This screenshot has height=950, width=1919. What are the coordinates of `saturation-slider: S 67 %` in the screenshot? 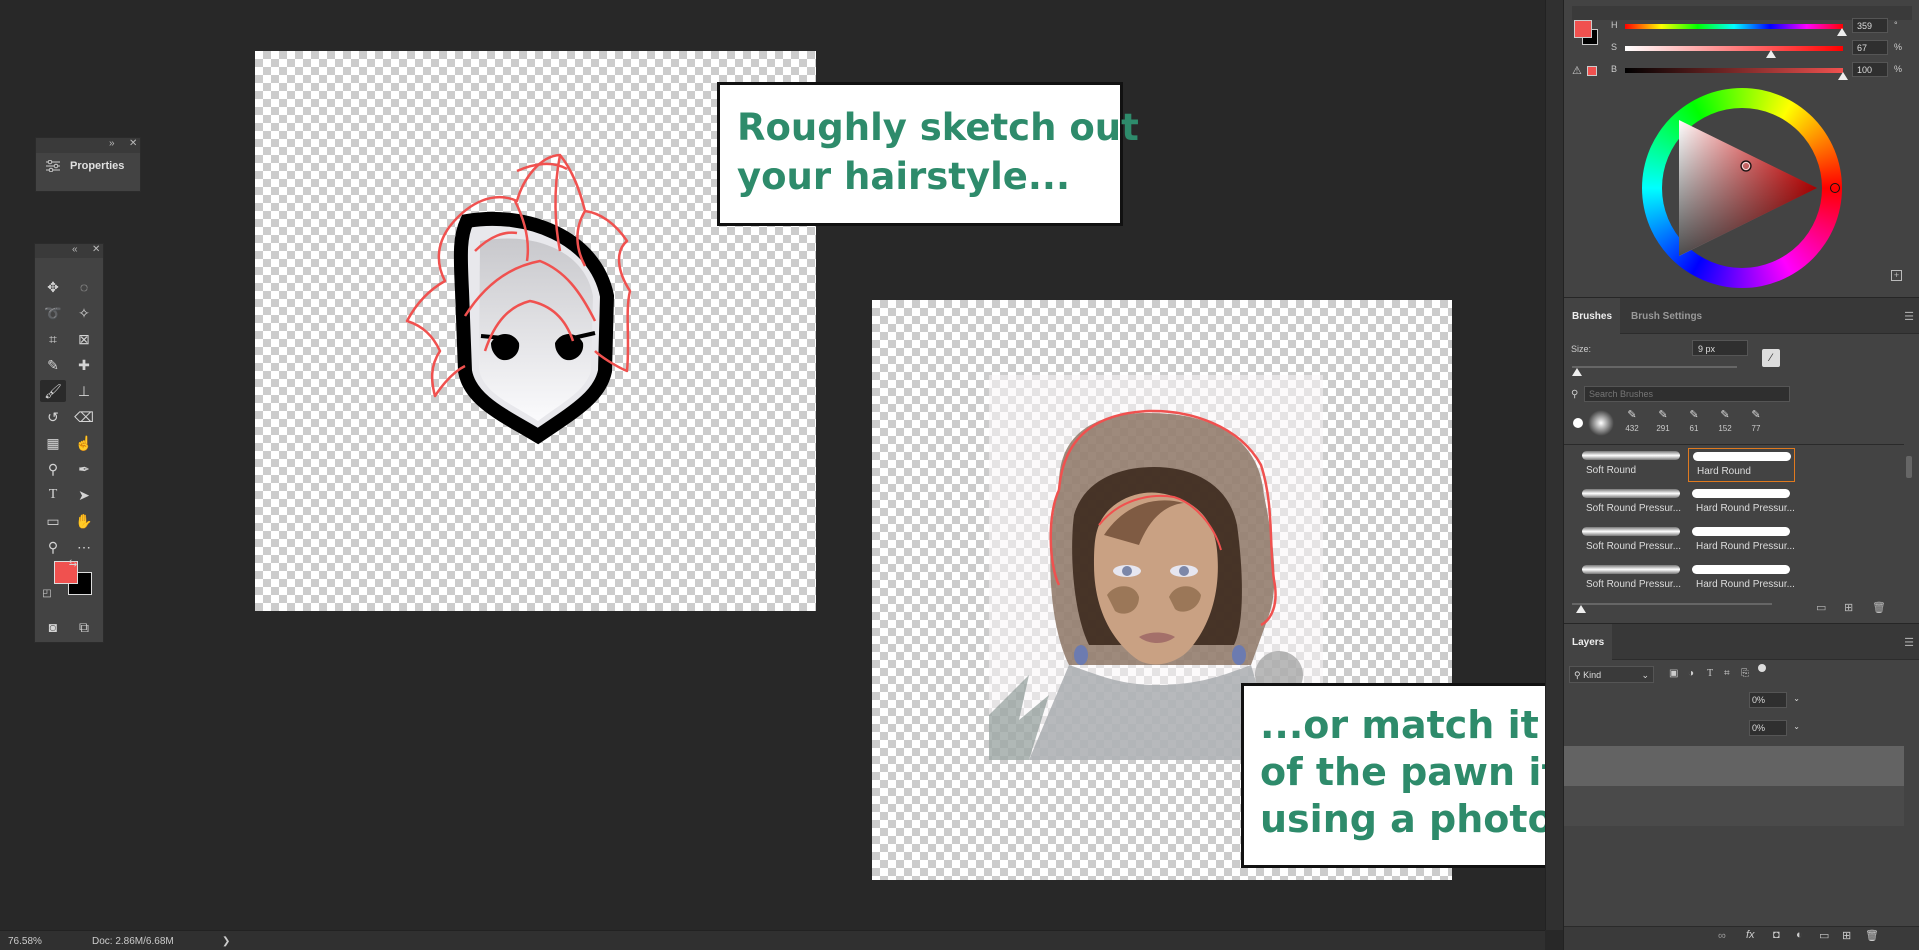 It's located at (1741, 49).